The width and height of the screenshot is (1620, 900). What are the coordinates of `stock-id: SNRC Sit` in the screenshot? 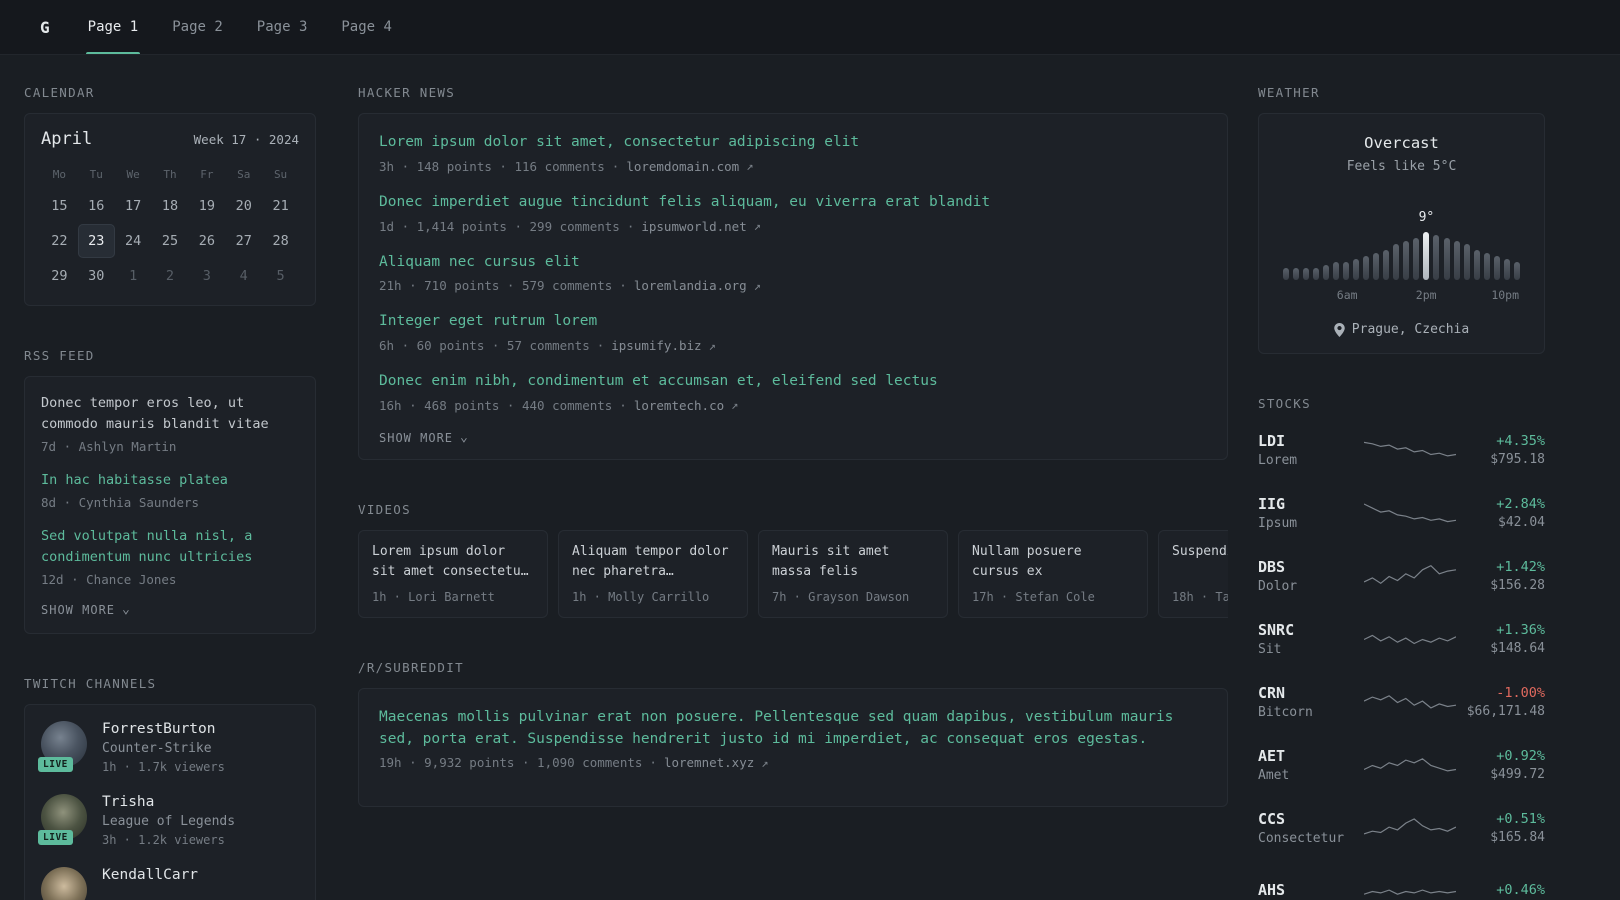 It's located at (1310, 639).